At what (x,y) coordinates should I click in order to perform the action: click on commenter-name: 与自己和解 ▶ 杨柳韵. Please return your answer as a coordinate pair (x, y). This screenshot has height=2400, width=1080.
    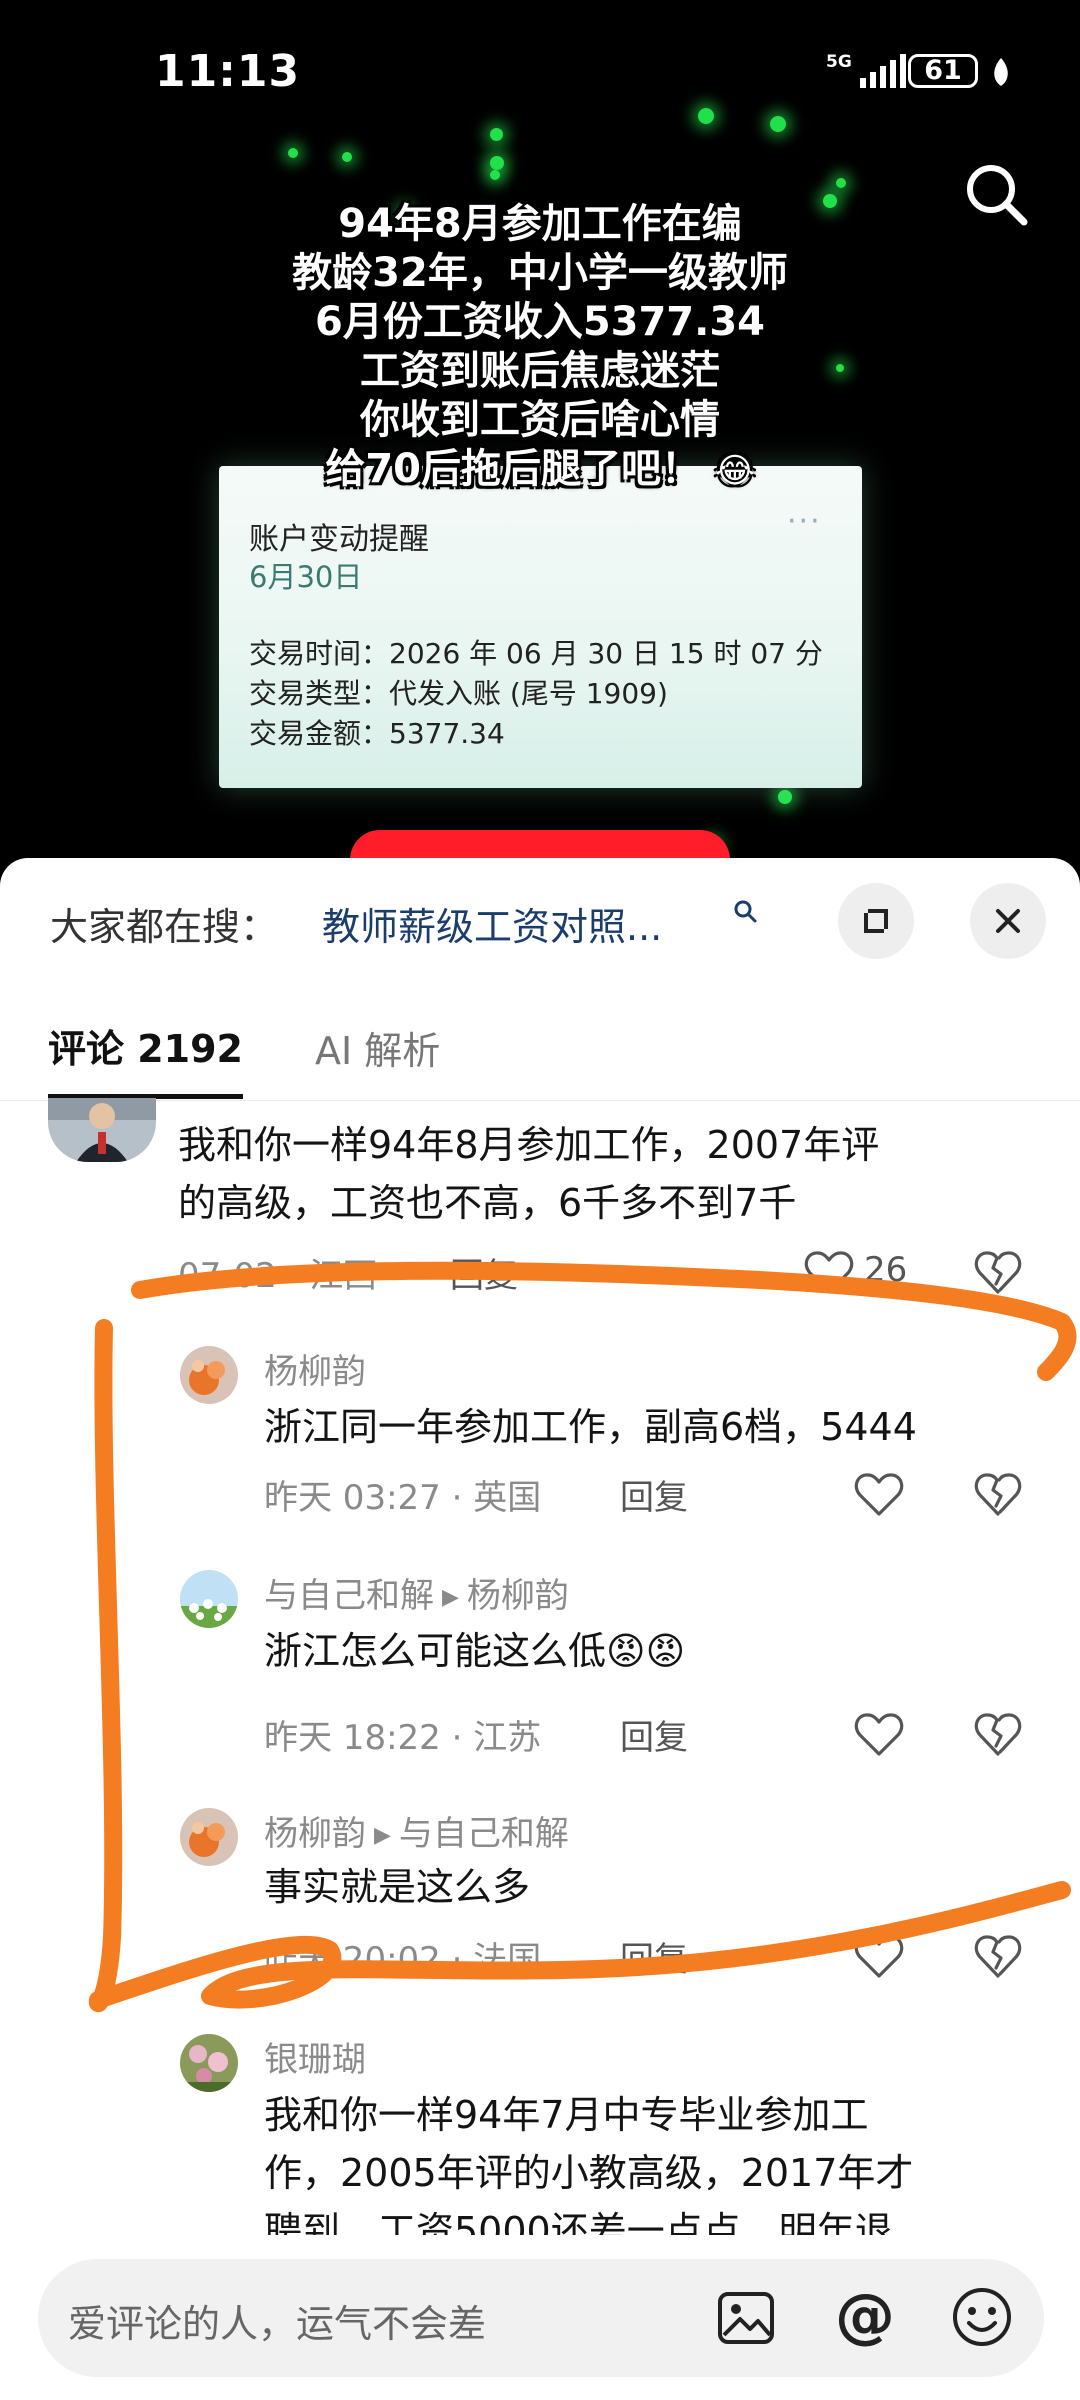
    Looking at the image, I should click on (416, 1592).